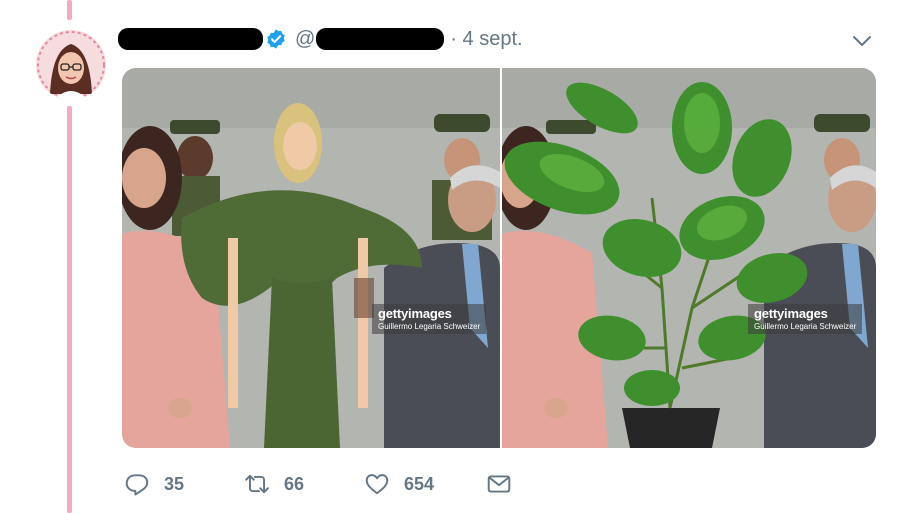  I want to click on verified-badge-icon, so click(276, 39).